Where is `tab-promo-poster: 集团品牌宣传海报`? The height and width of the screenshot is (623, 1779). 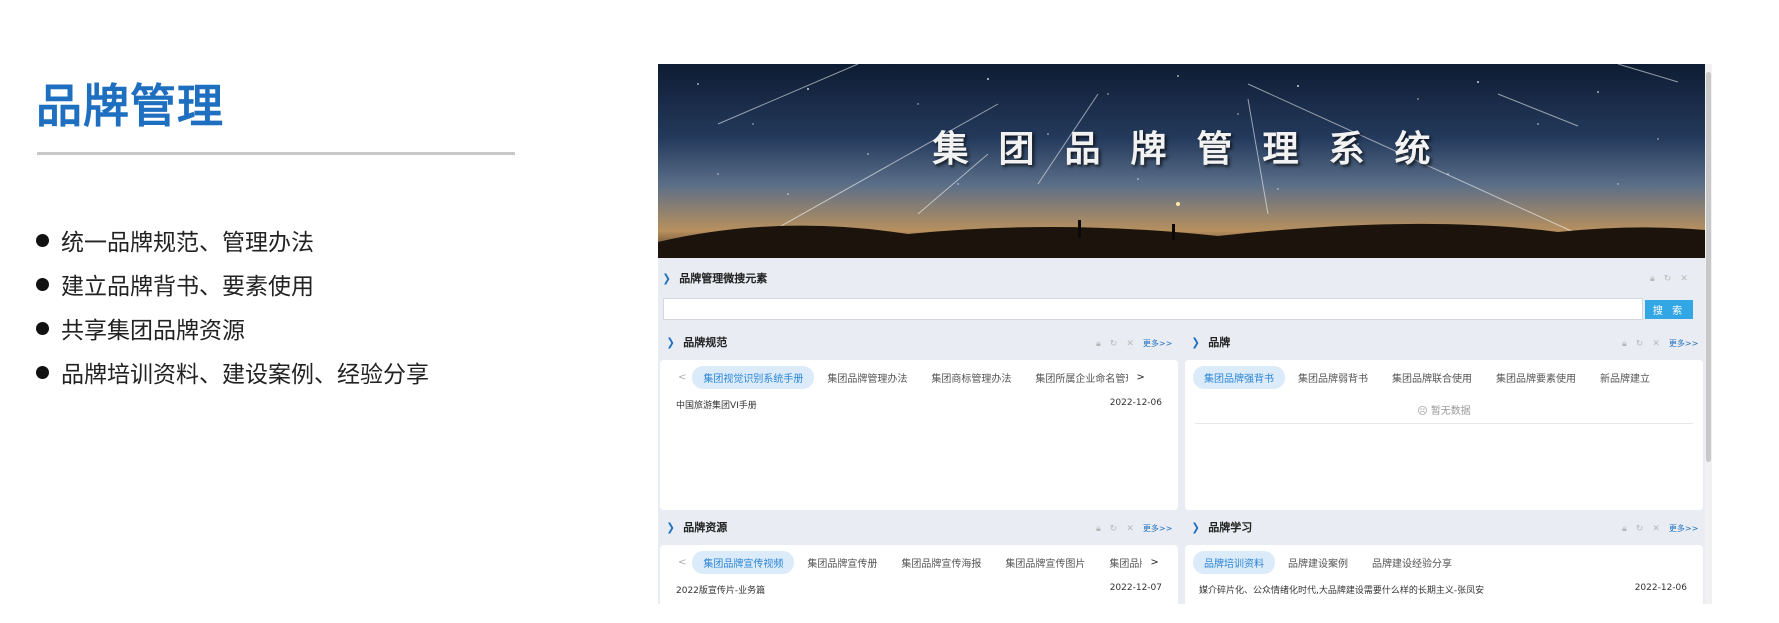 tab-promo-poster: 集团品牌宣传海报 is located at coordinates (941, 562).